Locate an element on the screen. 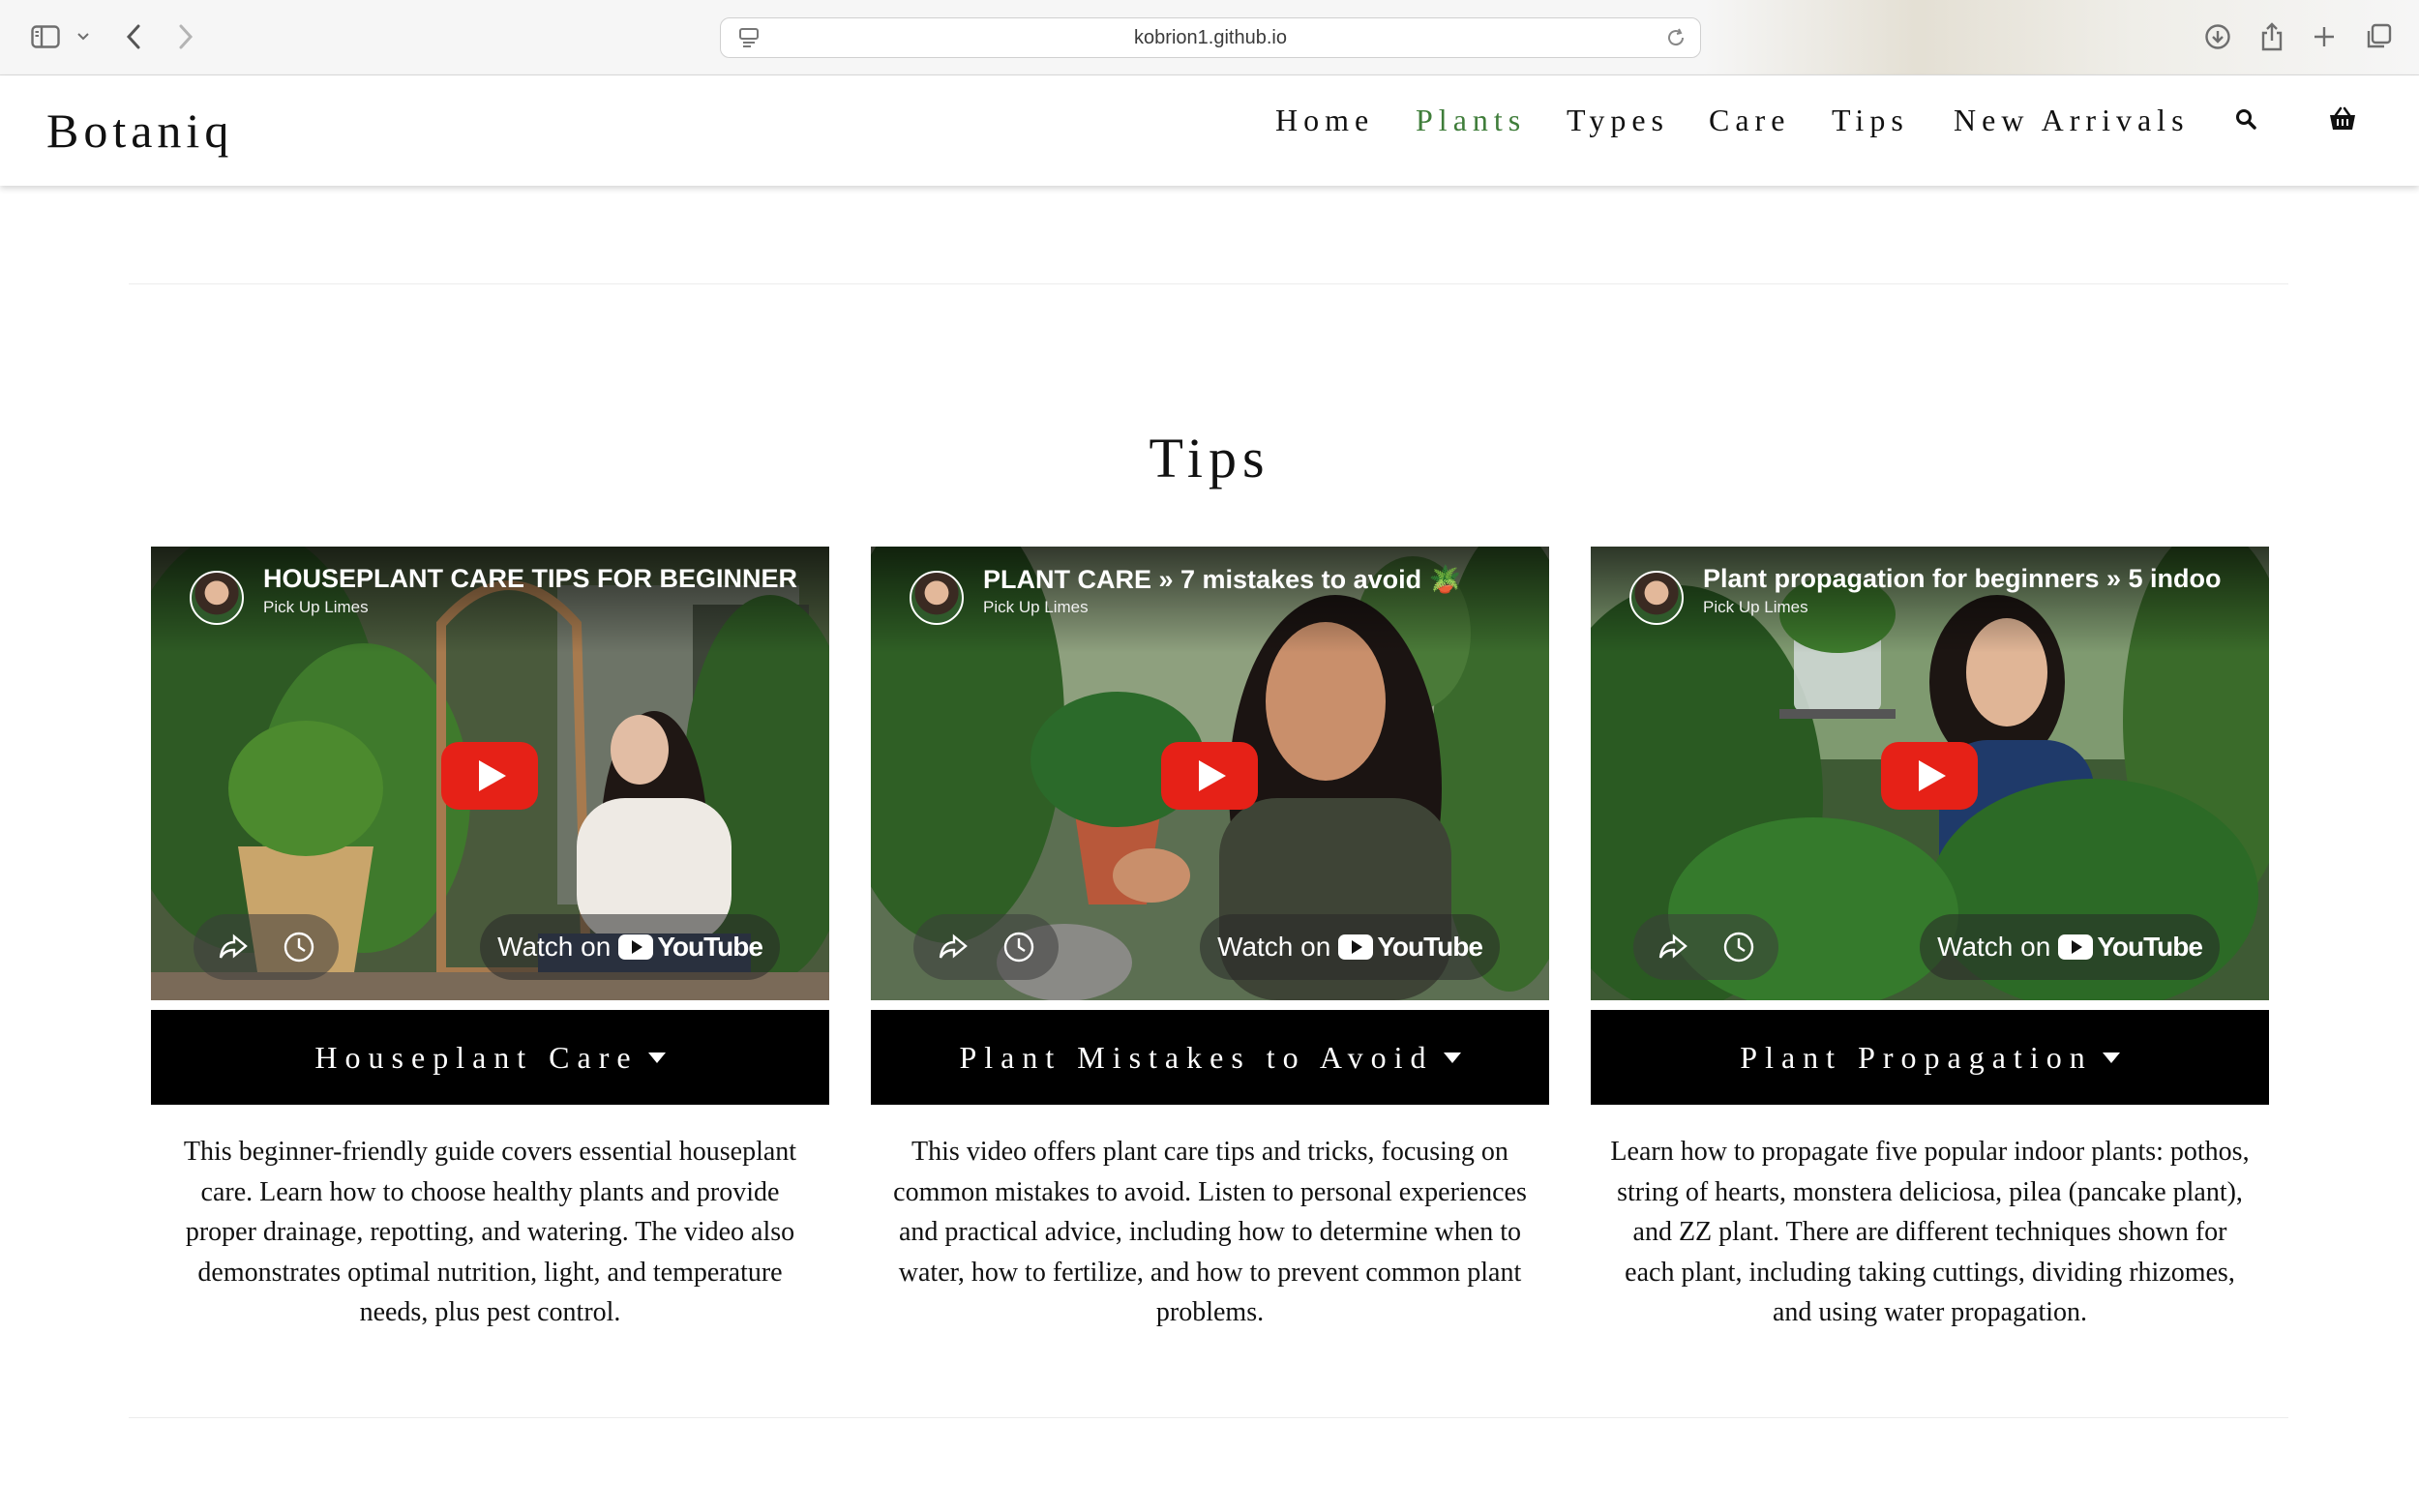 This screenshot has width=2419, height=1512. back-icon is located at coordinates (134, 36).